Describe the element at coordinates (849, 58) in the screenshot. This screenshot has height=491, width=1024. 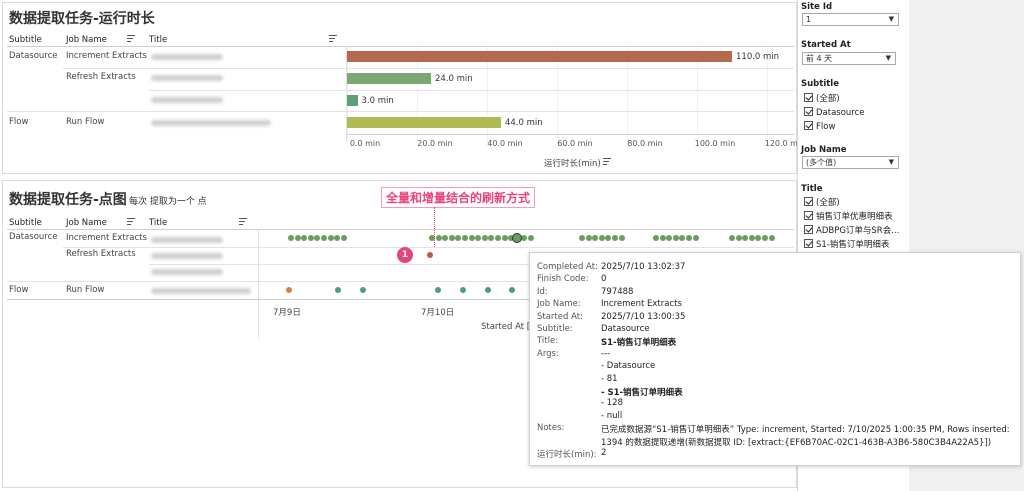
I see `started-at-dropdown: 前 4 天 ▼` at that location.